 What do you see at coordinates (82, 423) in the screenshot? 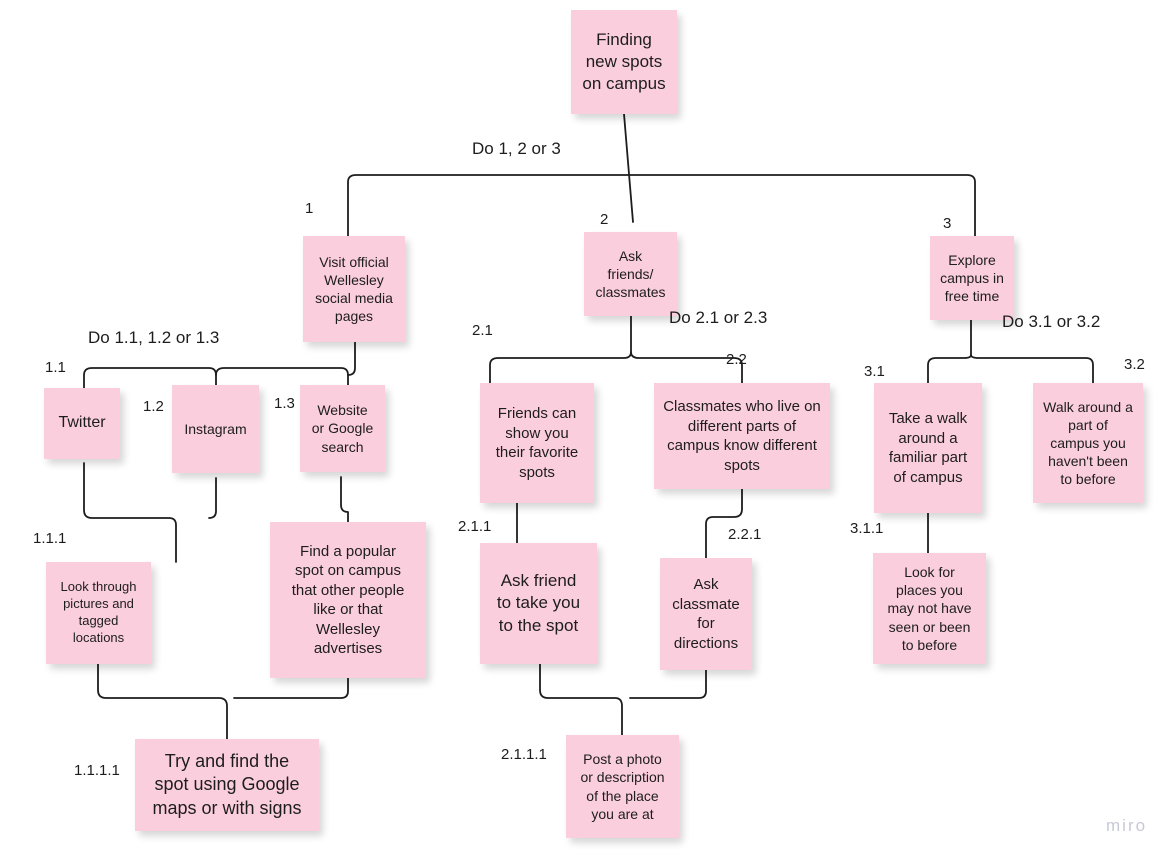
I see `sticky-note-1-1: Twitter` at bounding box center [82, 423].